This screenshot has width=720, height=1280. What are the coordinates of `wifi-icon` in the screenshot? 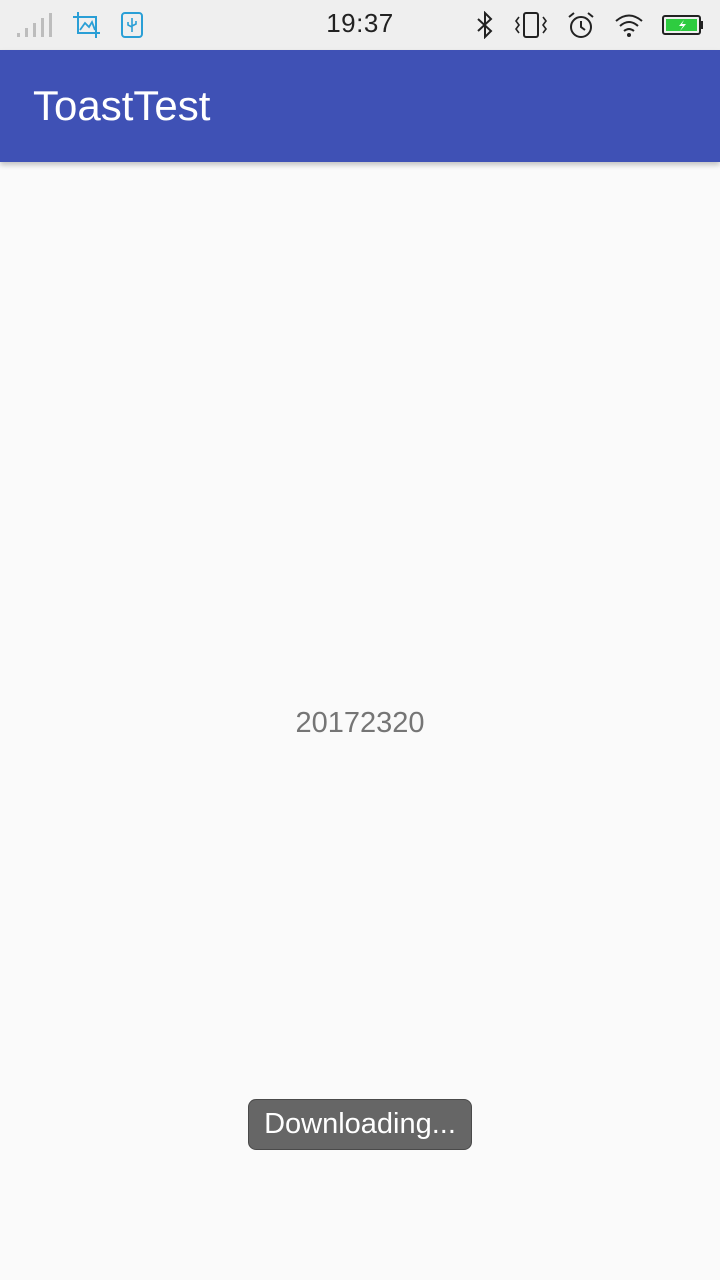 It's located at (629, 25).